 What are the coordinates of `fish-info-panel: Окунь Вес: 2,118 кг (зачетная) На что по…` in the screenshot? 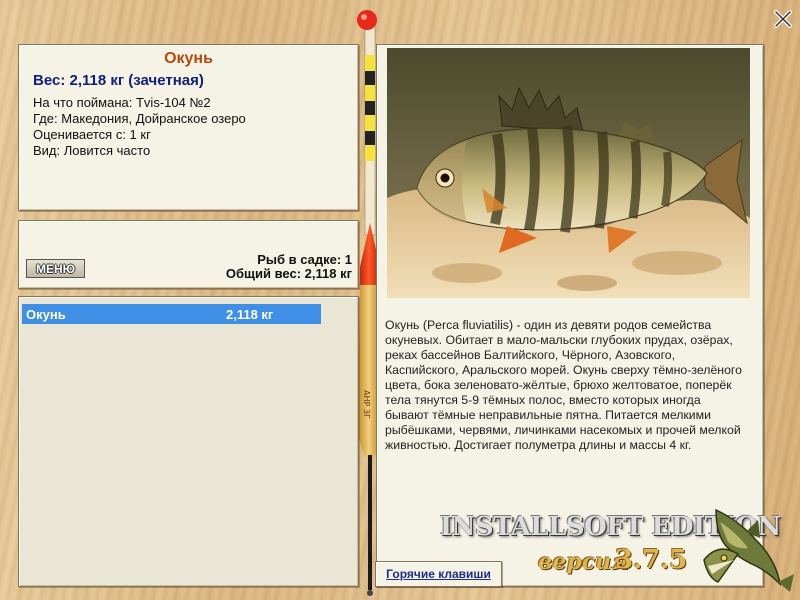 It's located at (188, 127).